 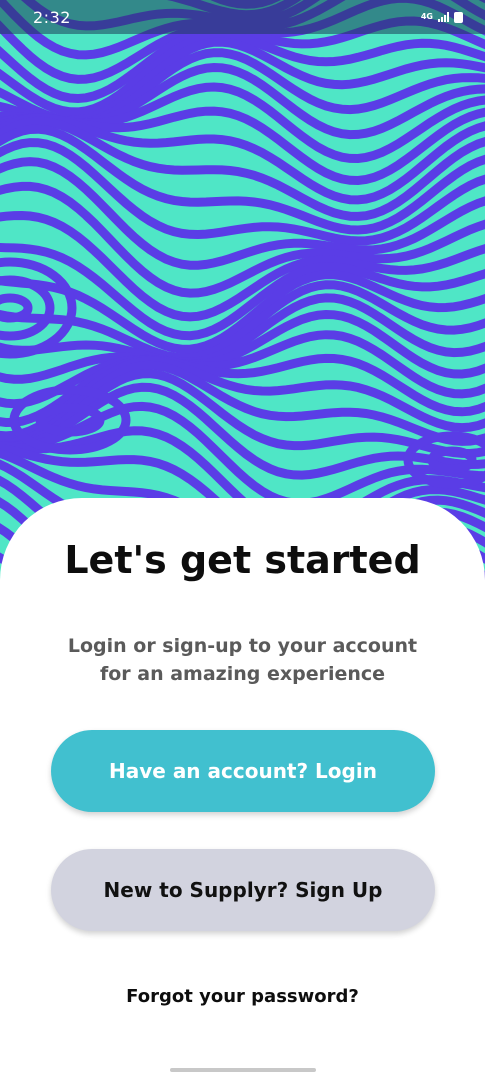 What do you see at coordinates (243, 890) in the screenshot?
I see `signup-button: New to Supplyr? Sign Up` at bounding box center [243, 890].